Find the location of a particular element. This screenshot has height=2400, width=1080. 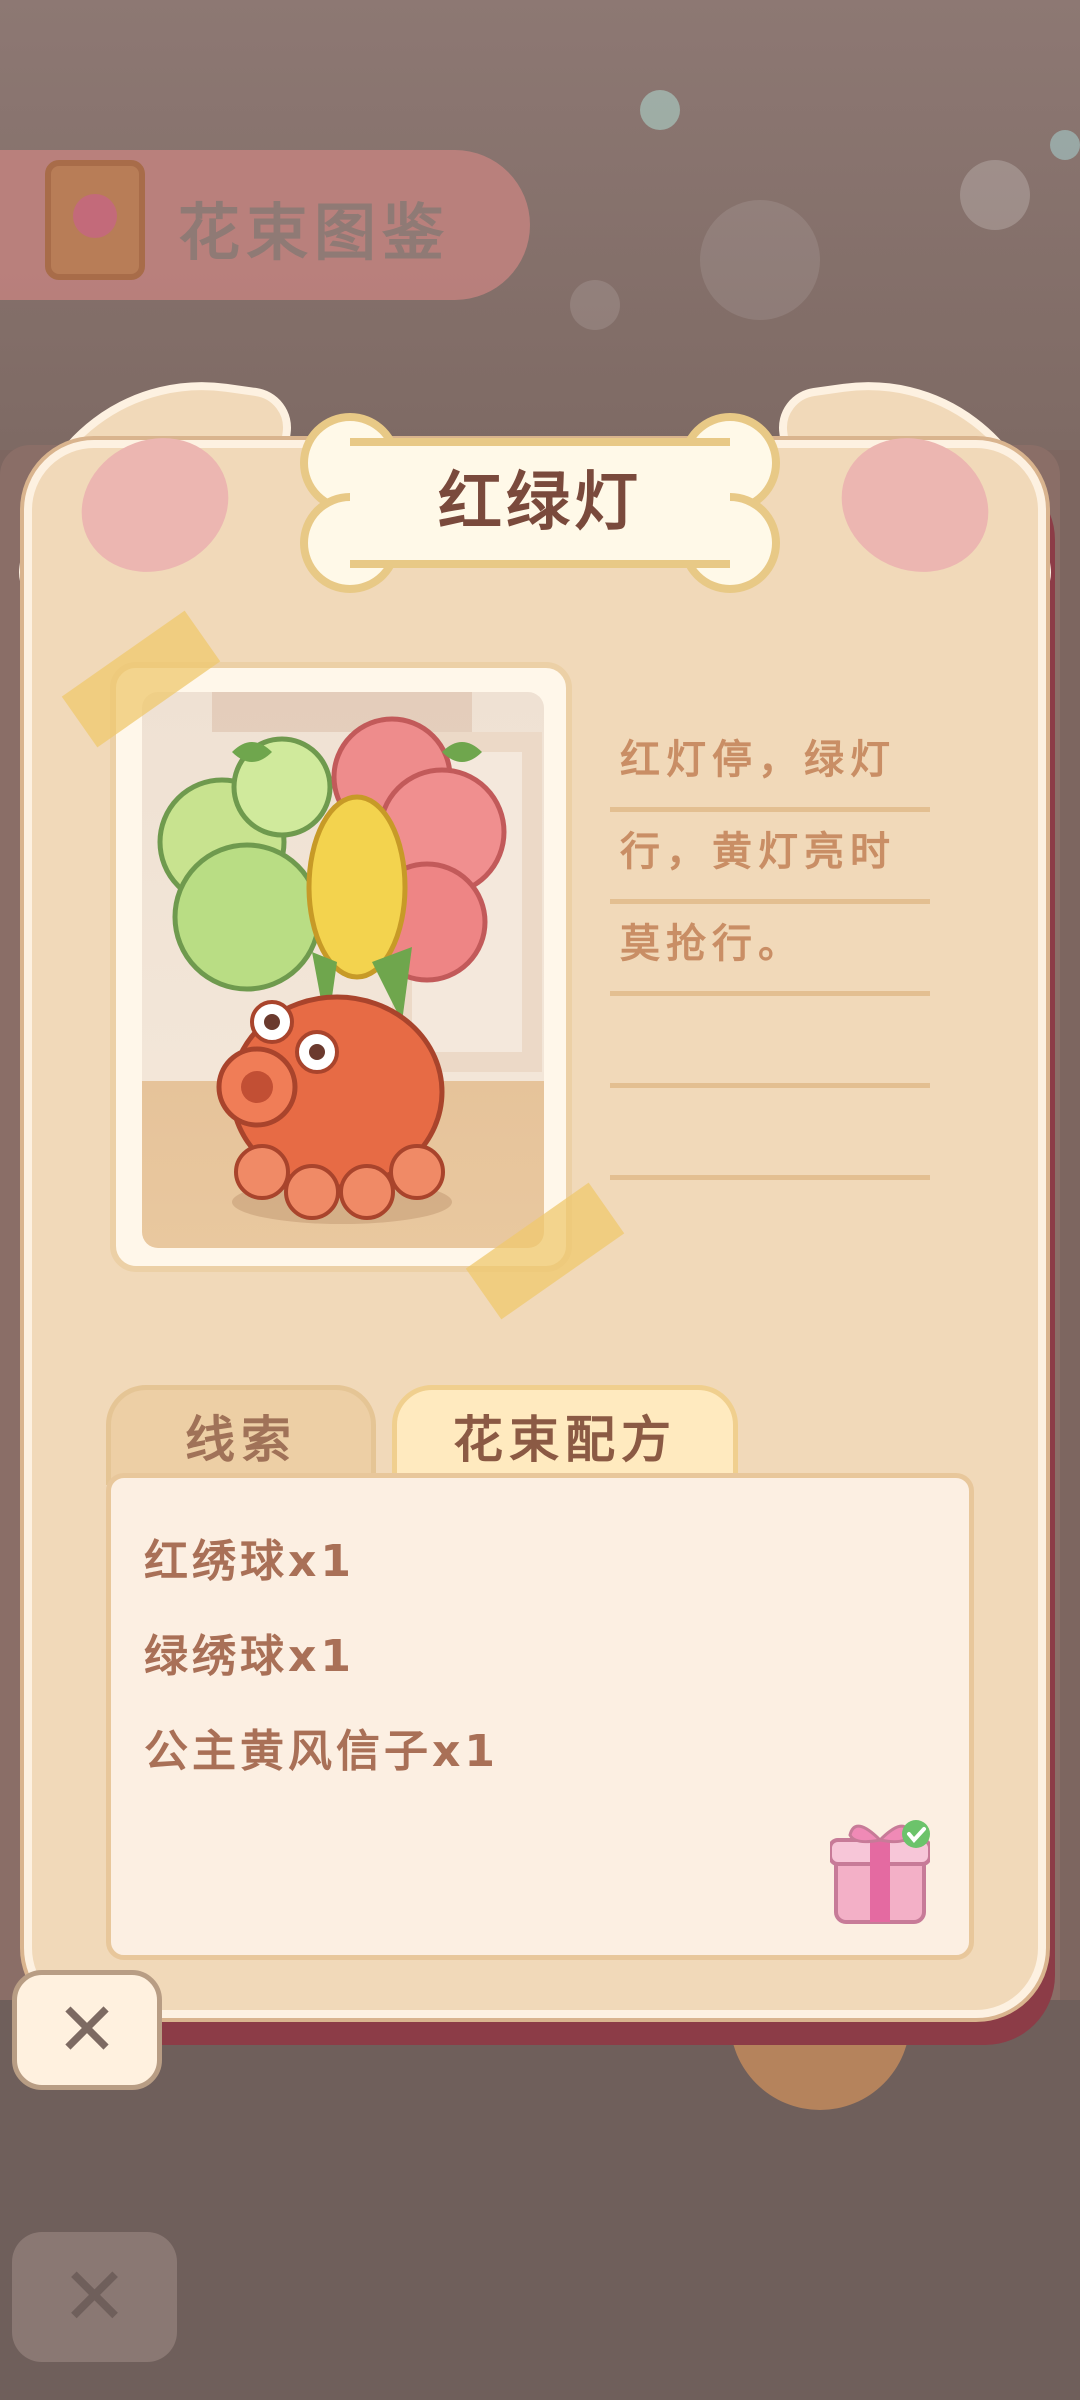

gift-box-claimed-icon is located at coordinates (880, 1875).